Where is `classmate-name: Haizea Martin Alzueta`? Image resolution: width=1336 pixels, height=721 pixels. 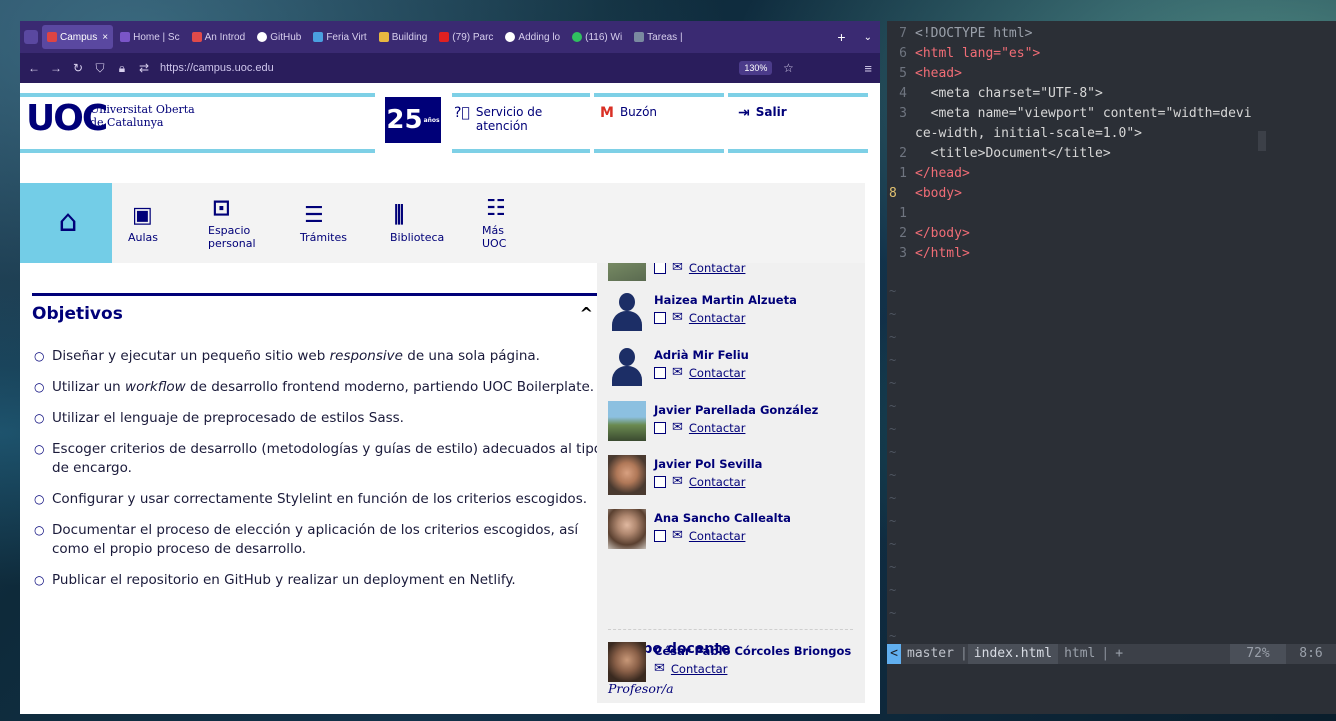
classmate-name: Haizea Martin Alzueta is located at coordinates (725, 300).